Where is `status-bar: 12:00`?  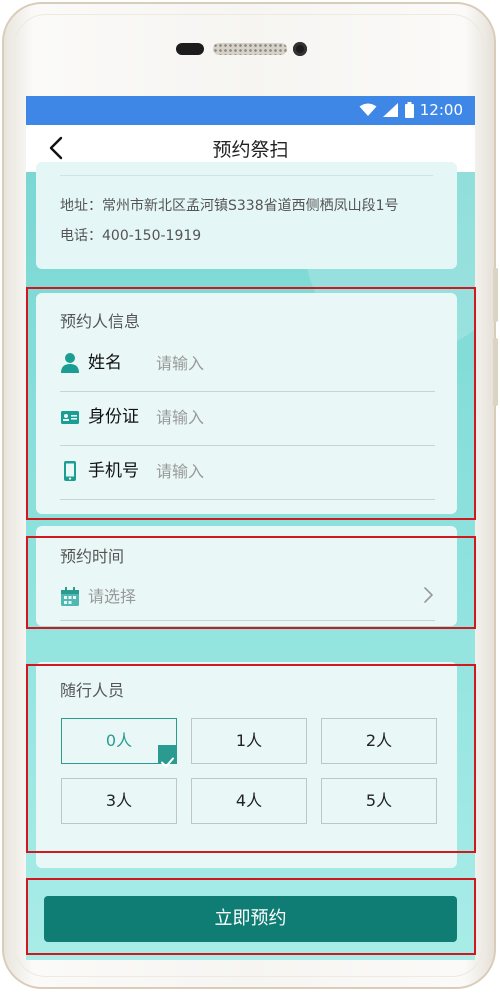 status-bar: 12:00 is located at coordinates (250, 110).